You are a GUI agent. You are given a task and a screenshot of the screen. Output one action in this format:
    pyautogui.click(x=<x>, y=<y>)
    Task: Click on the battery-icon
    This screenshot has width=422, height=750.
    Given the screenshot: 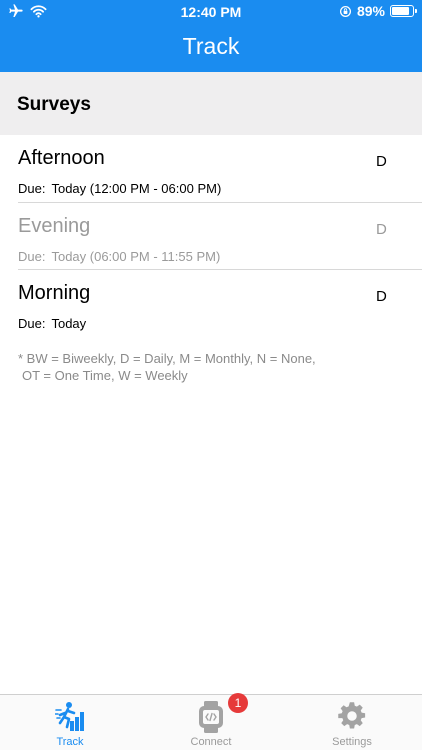 What is the action you would take?
    pyautogui.click(x=403, y=11)
    